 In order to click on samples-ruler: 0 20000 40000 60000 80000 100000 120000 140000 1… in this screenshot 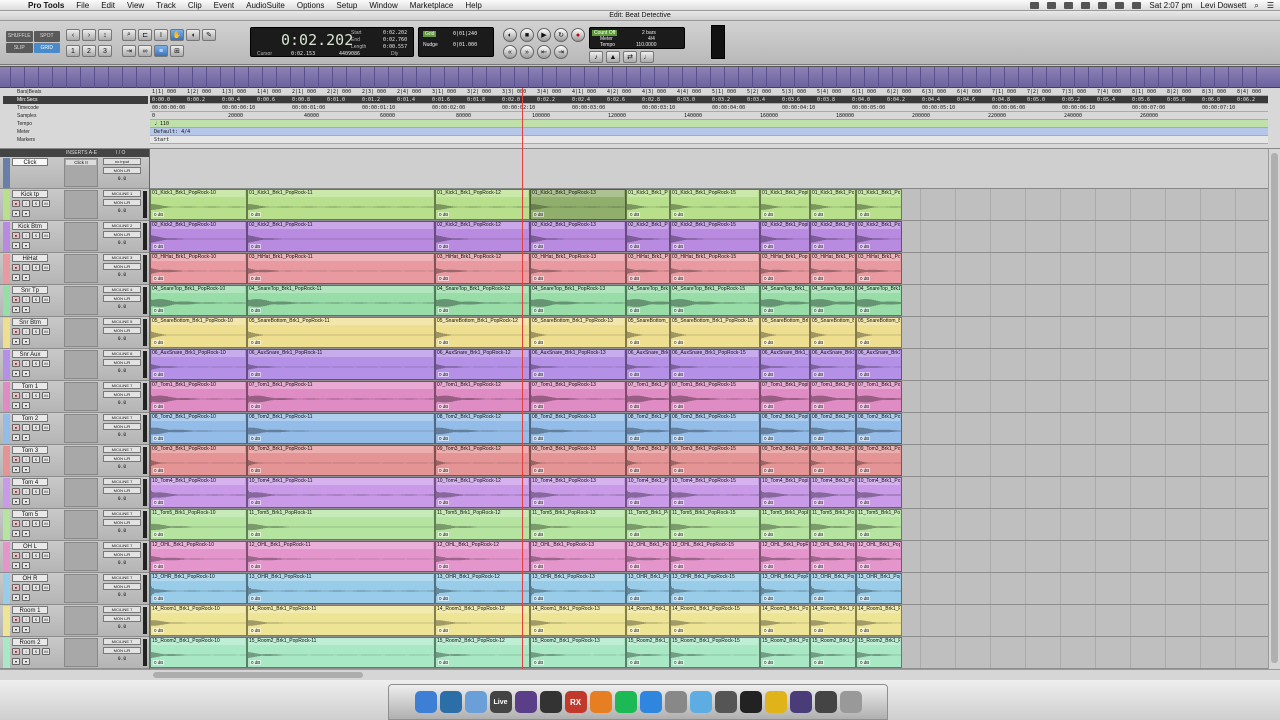, I will do `click(709, 116)`.